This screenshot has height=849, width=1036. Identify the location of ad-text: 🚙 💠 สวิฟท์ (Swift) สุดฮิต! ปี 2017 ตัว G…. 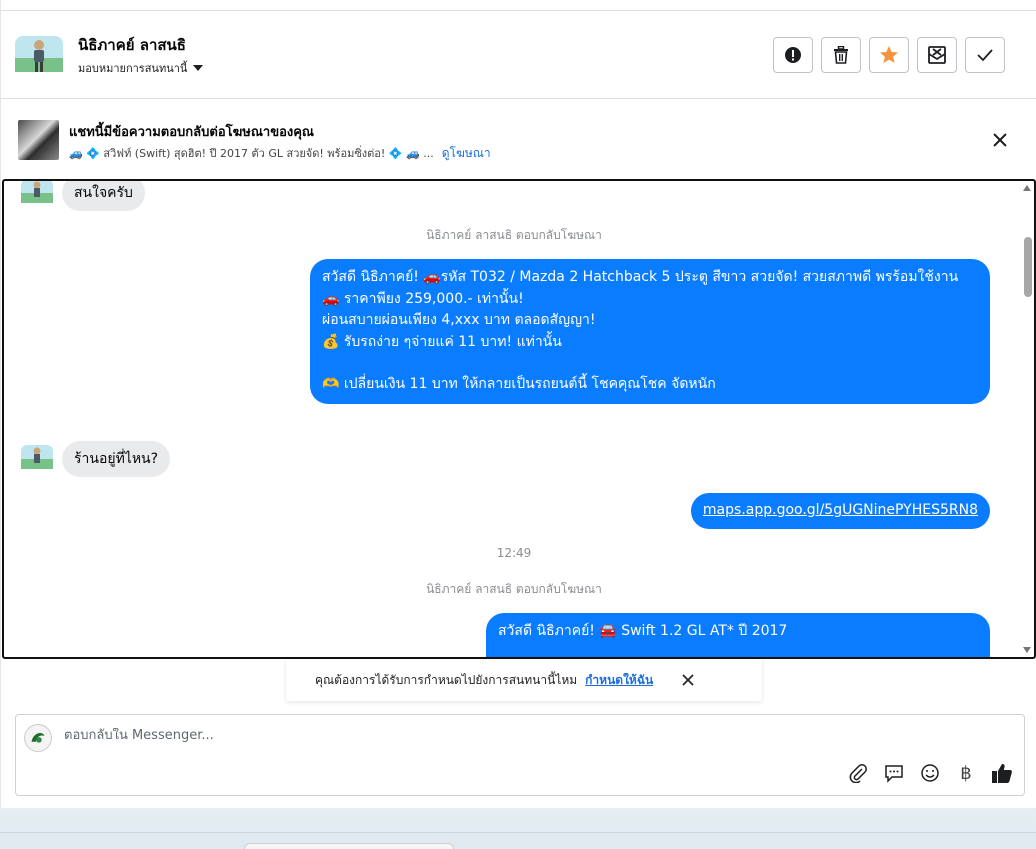
(251, 153).